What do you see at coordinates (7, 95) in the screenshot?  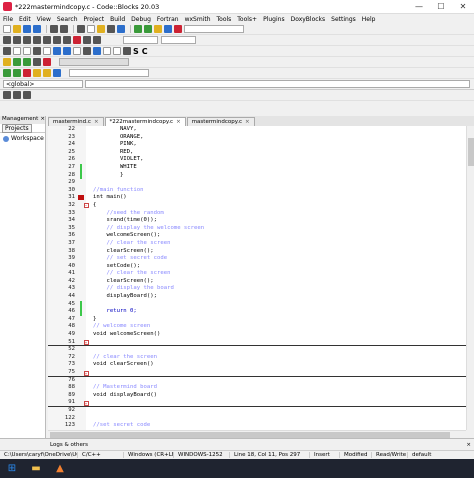 I see `toggle-icon` at bounding box center [7, 95].